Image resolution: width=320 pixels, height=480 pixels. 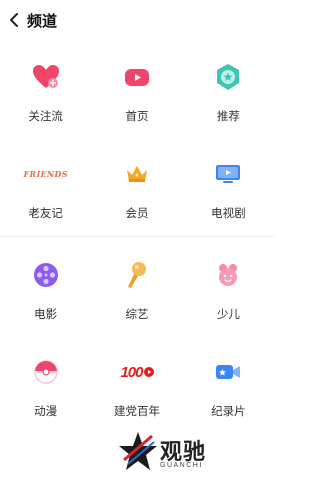 I want to click on channel-tv-series: 电视剧, so click(x=228, y=185).